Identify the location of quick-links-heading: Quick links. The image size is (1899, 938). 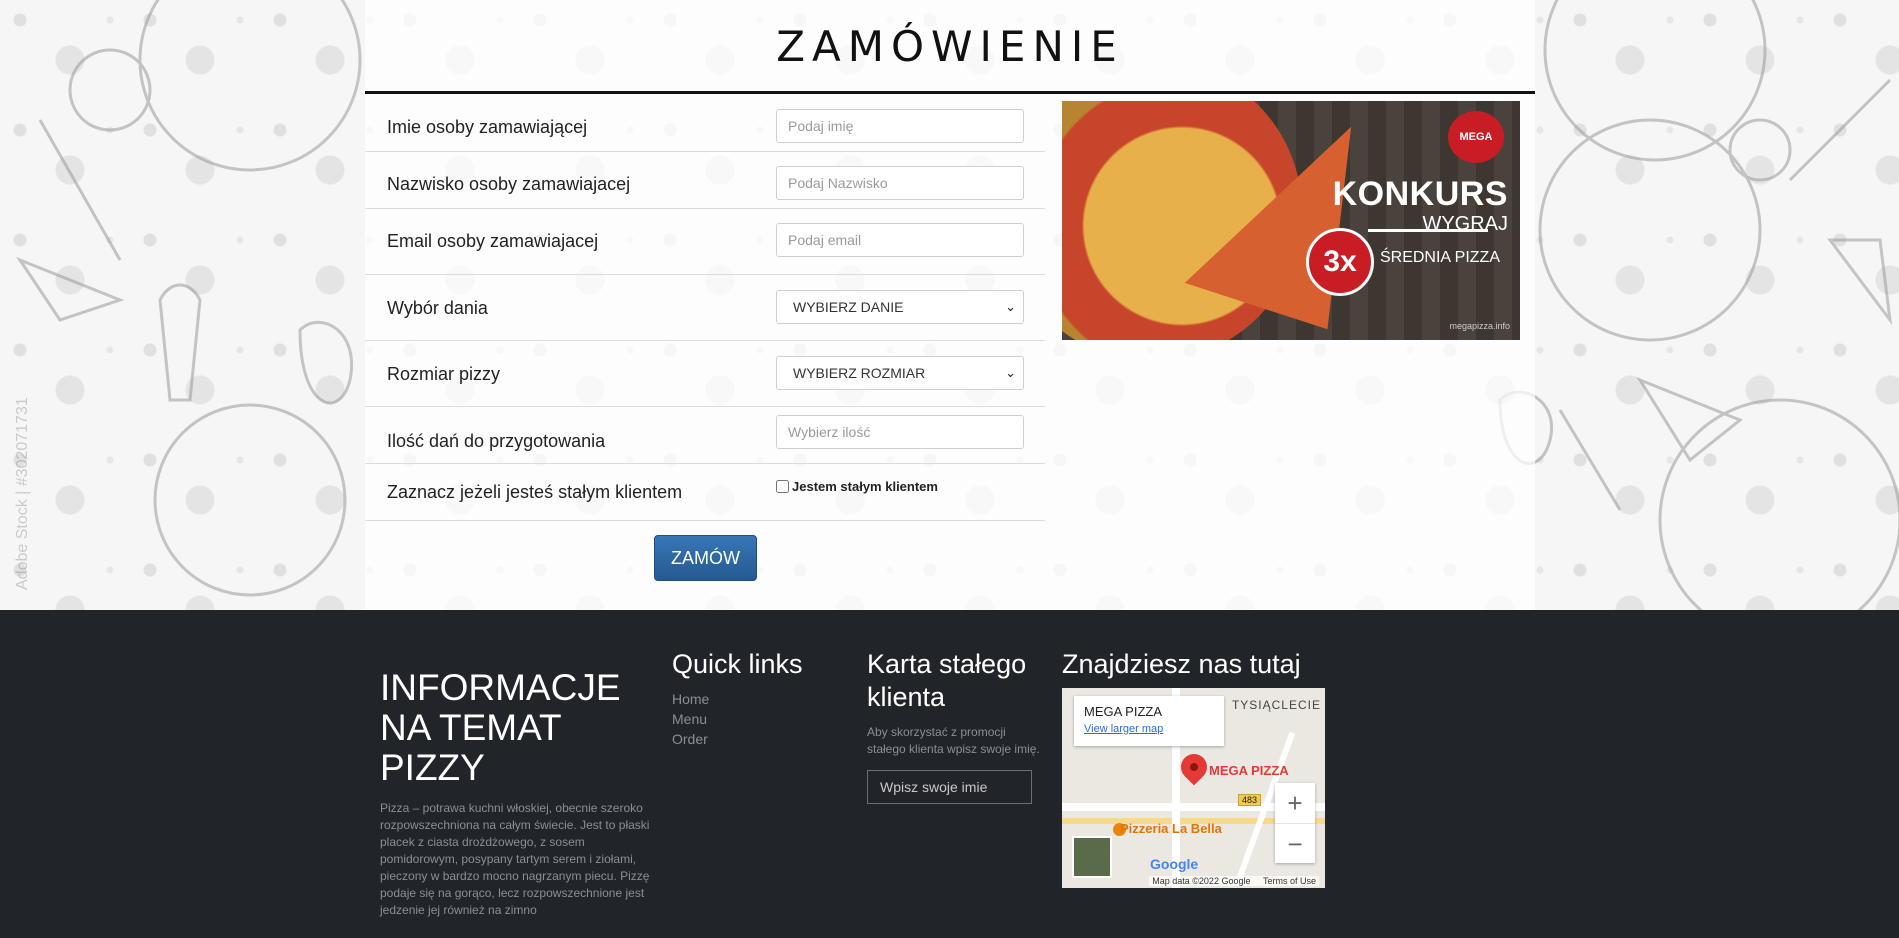
(737, 664).